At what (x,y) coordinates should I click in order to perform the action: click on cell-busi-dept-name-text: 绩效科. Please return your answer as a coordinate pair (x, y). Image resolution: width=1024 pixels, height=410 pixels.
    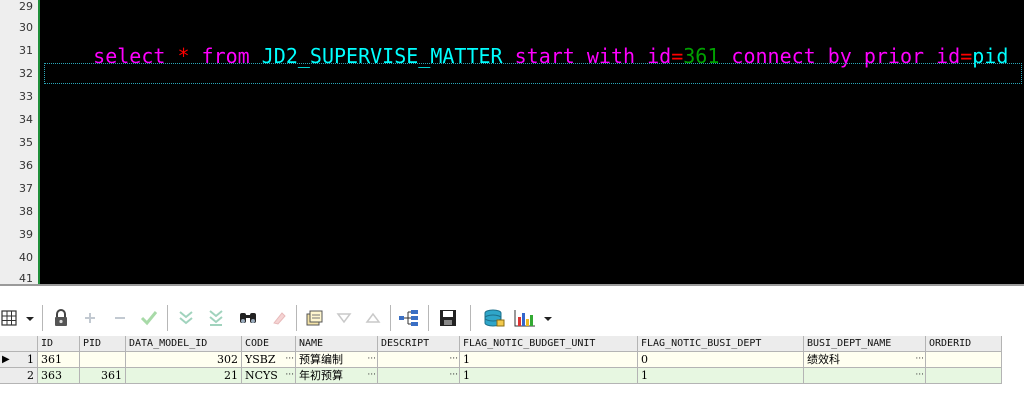
    Looking at the image, I should click on (823, 359).